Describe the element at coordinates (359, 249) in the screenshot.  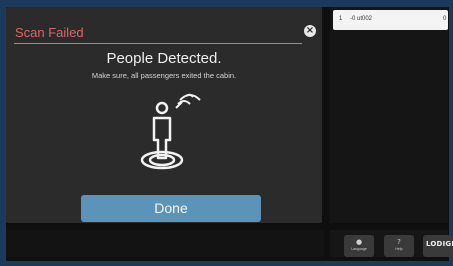
I see `language-label: Language` at that location.